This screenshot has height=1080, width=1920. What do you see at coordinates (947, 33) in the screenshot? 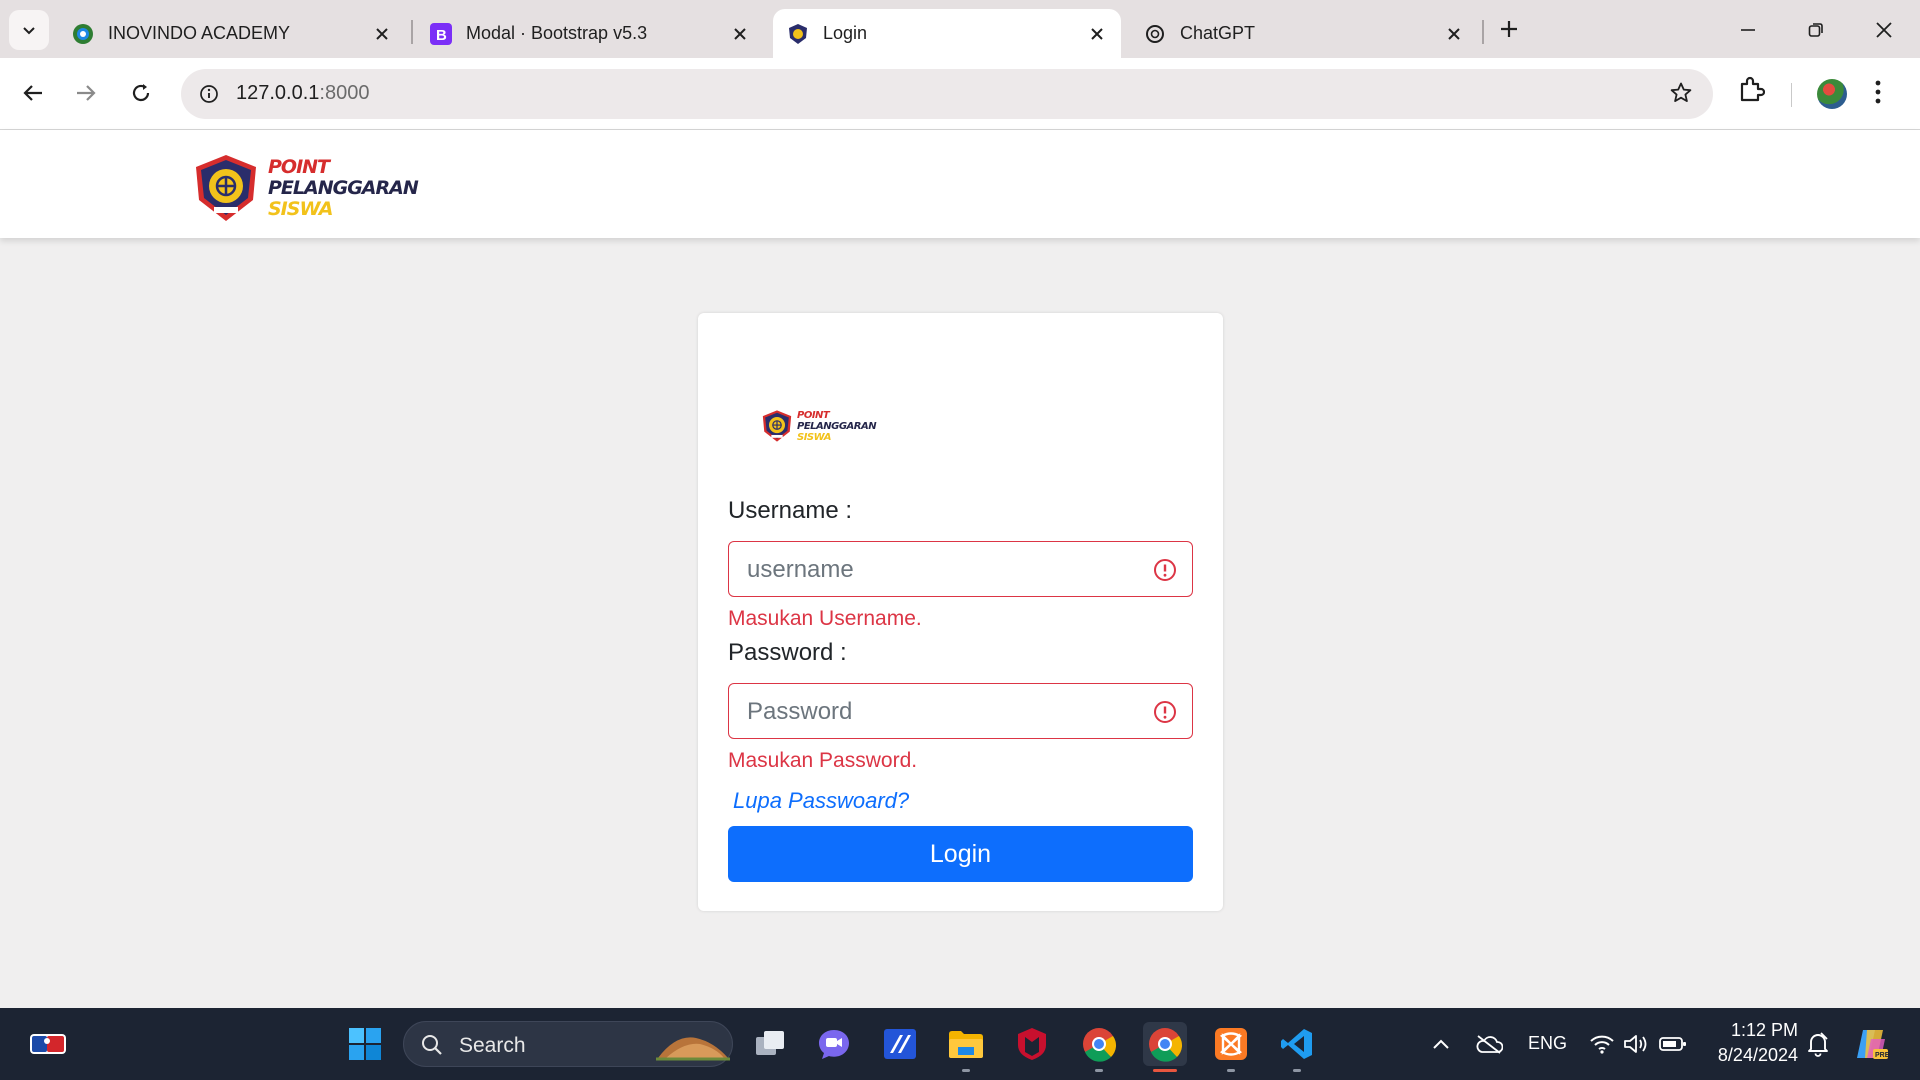
I see `tab-login: Login` at bounding box center [947, 33].